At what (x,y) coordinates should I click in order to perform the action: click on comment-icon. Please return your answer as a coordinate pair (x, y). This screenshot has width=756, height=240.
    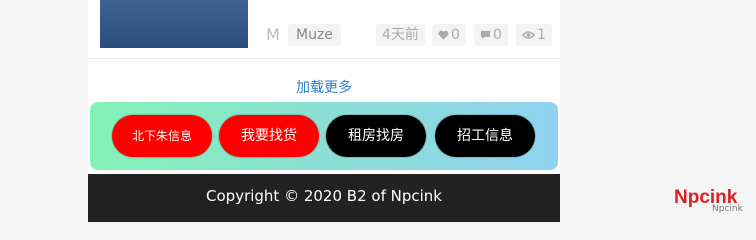
    Looking at the image, I should click on (485, 35).